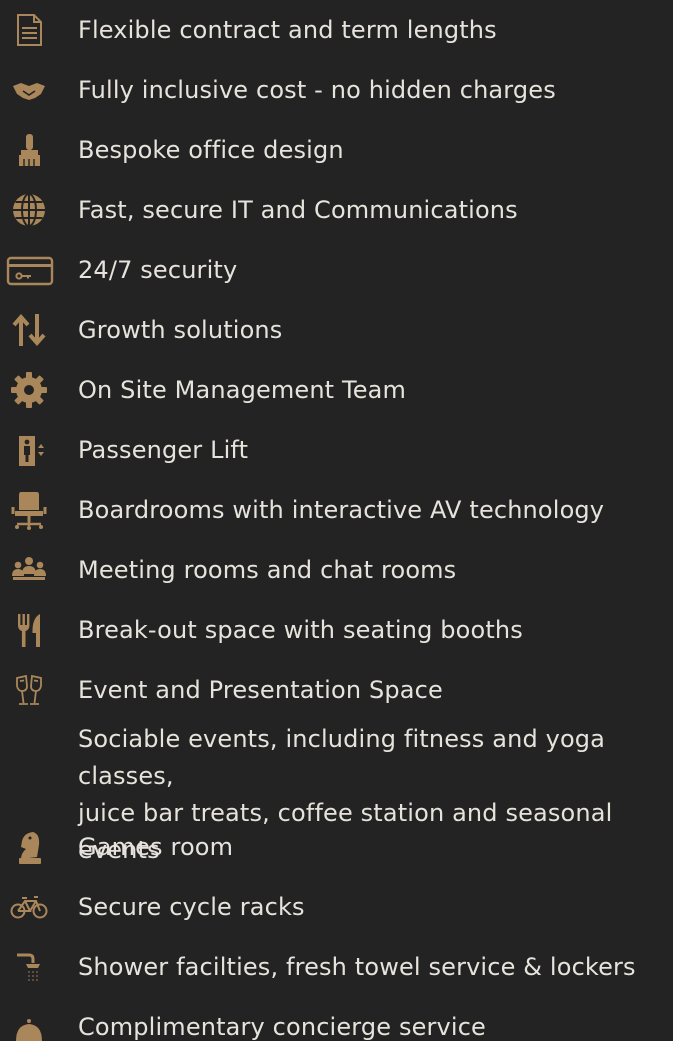 The image size is (673, 1041). I want to click on amenity-item: Secure cycle racks, so click(336, 907).